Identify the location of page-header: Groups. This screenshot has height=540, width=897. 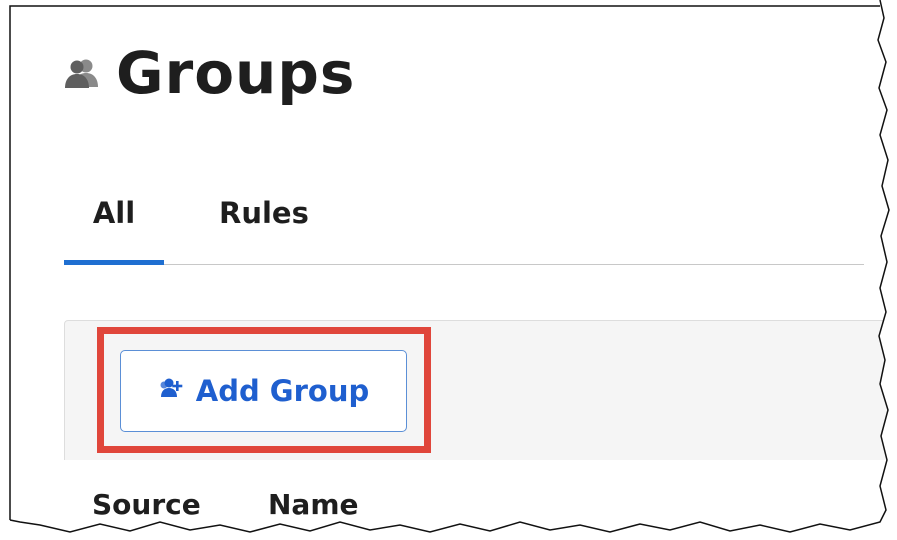
(208, 73).